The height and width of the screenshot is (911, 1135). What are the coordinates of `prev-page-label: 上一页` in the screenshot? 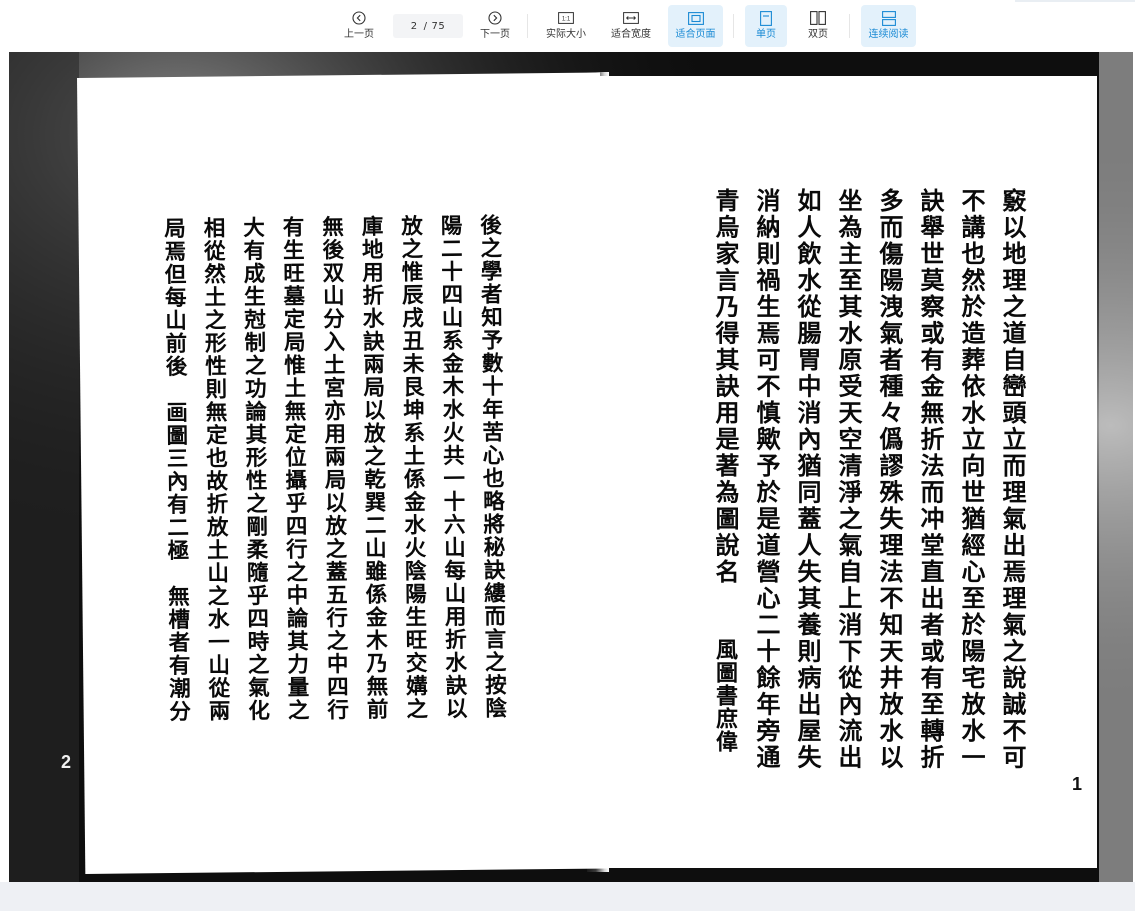 It's located at (359, 34).